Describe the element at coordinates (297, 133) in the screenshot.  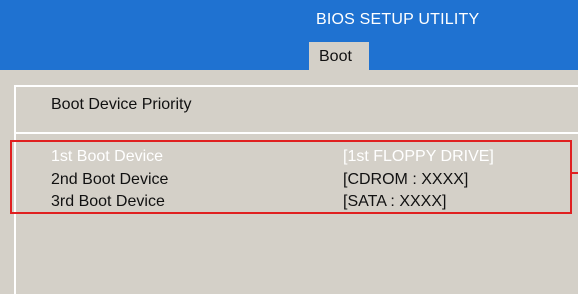
I see `section-divider` at that location.